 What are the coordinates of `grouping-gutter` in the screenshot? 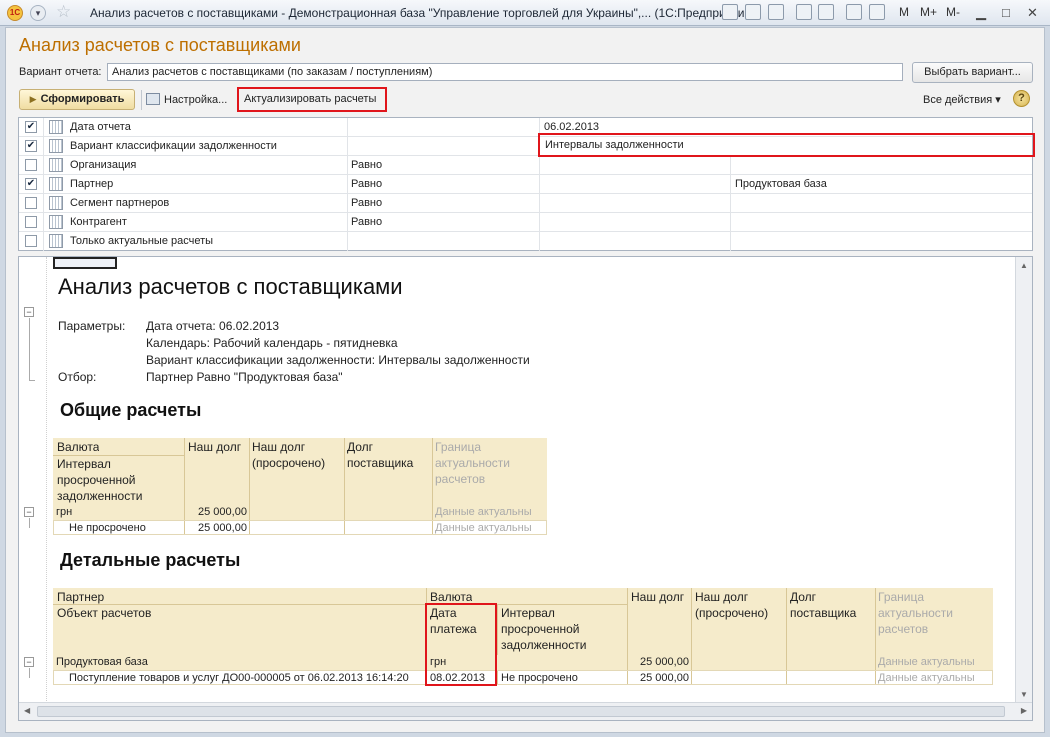 It's located at (33, 480).